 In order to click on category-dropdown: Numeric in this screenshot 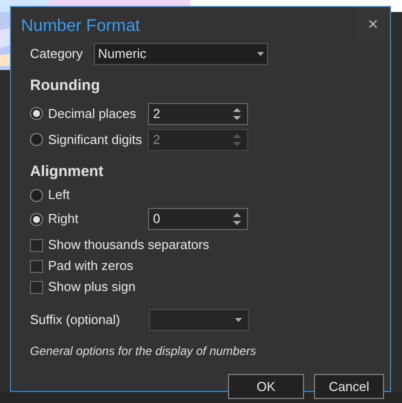, I will do `click(181, 54)`.